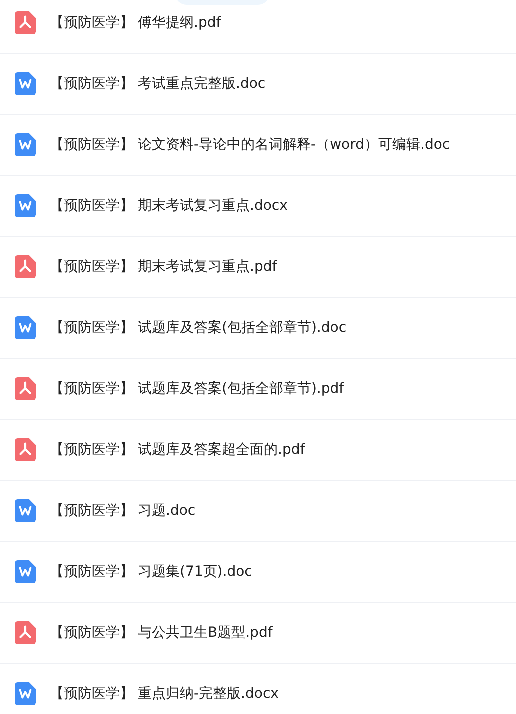  I want to click on file-name: 重点归纳-完整版.docx, so click(208, 694).